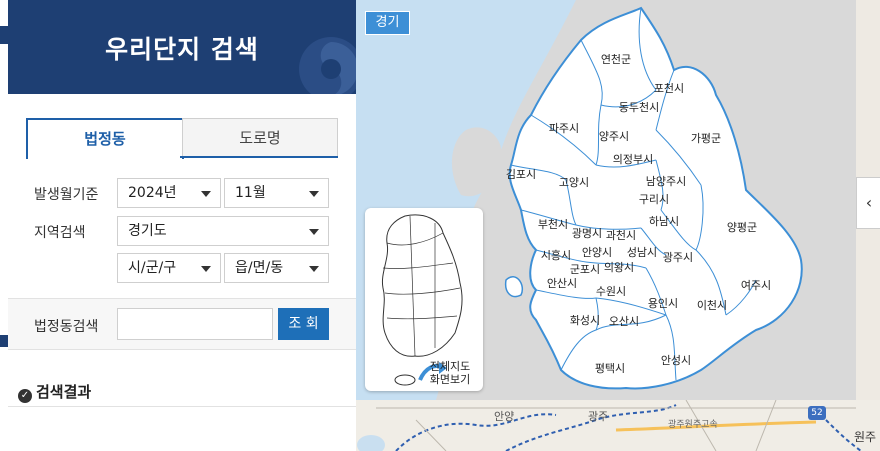 Image resolution: width=880 pixels, height=451 pixels. I want to click on district-label: 안양시, so click(597, 252).